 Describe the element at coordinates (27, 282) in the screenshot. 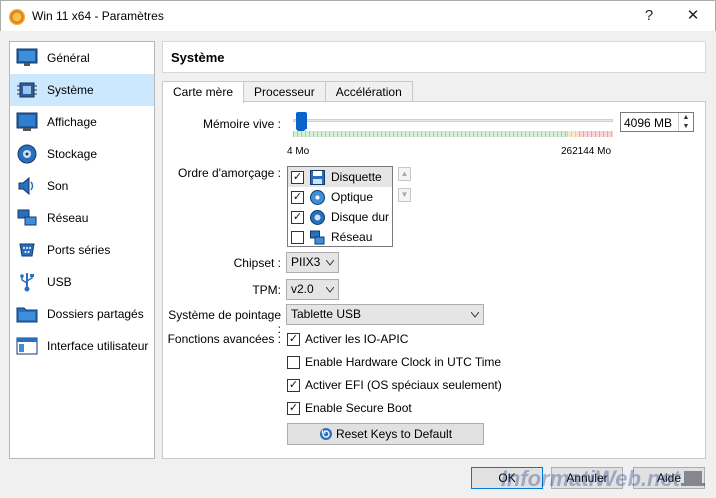

I see `usb-icon` at that location.